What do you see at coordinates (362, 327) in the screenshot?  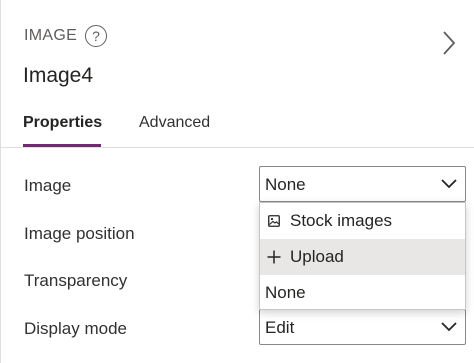 I see `display-mode-select: Edit` at bounding box center [362, 327].